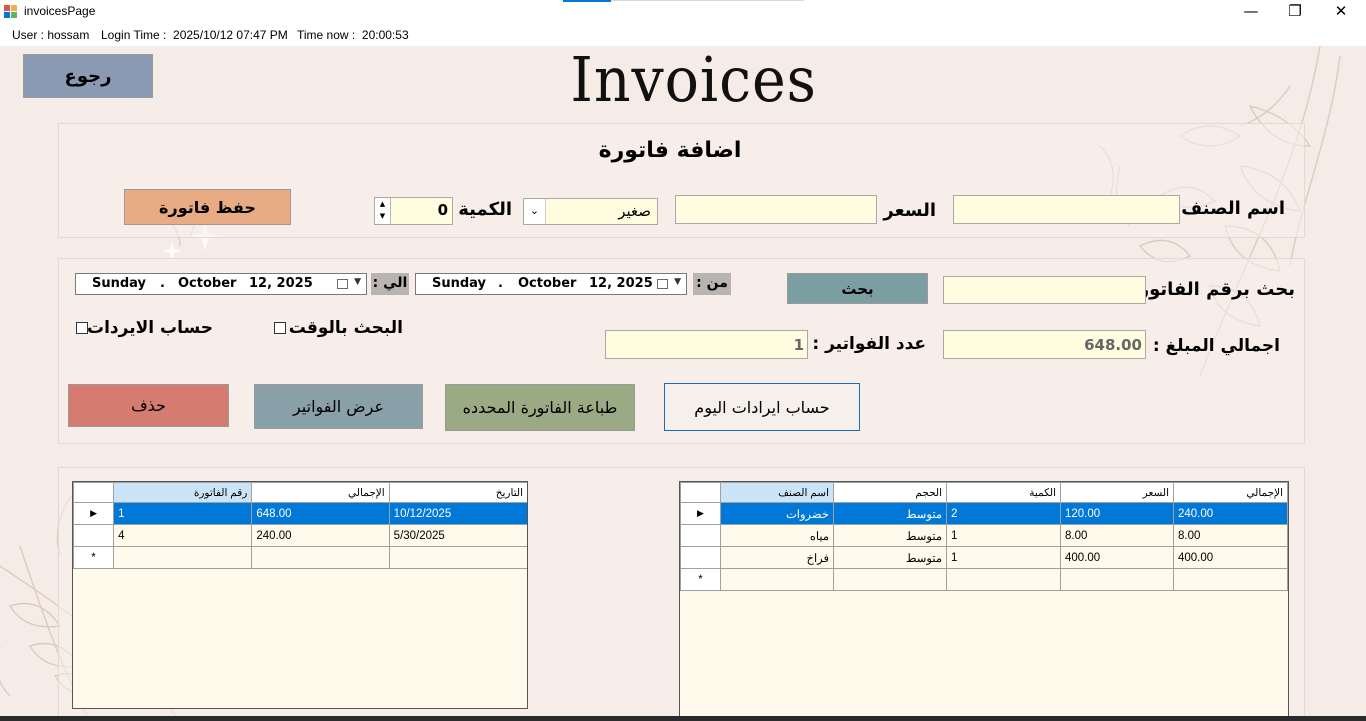 Image resolution: width=1366 pixels, height=721 pixels. I want to click on to-month: October, so click(207, 283).